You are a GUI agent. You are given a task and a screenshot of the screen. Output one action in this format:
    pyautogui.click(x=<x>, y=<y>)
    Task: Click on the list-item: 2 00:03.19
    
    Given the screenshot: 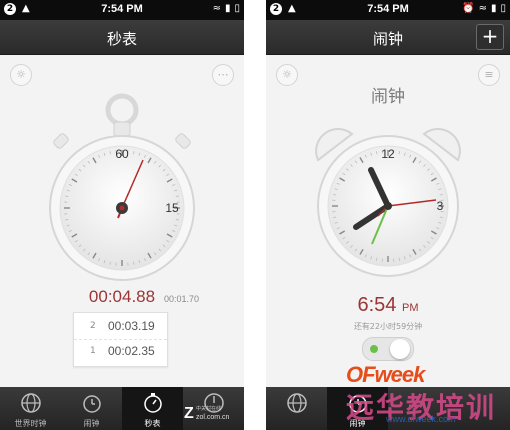 What is the action you would take?
    pyautogui.click(x=120, y=327)
    